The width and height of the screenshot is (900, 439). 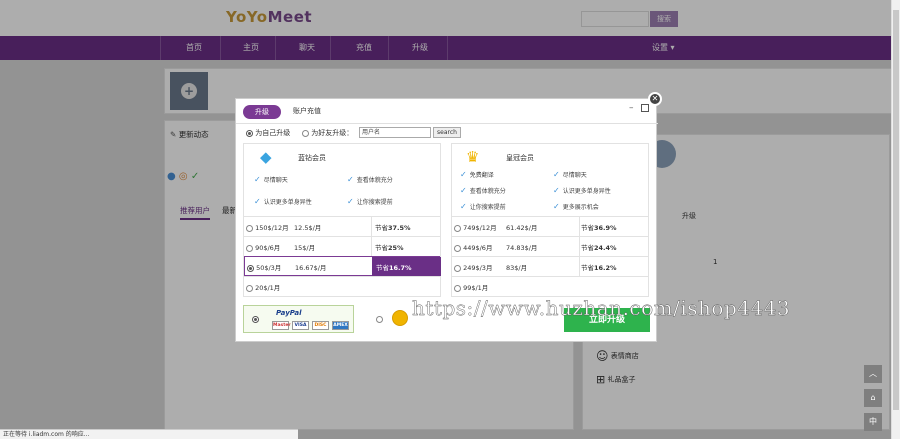 What do you see at coordinates (473, 157) in the screenshot?
I see `crown-icon: ♛` at bounding box center [473, 157].